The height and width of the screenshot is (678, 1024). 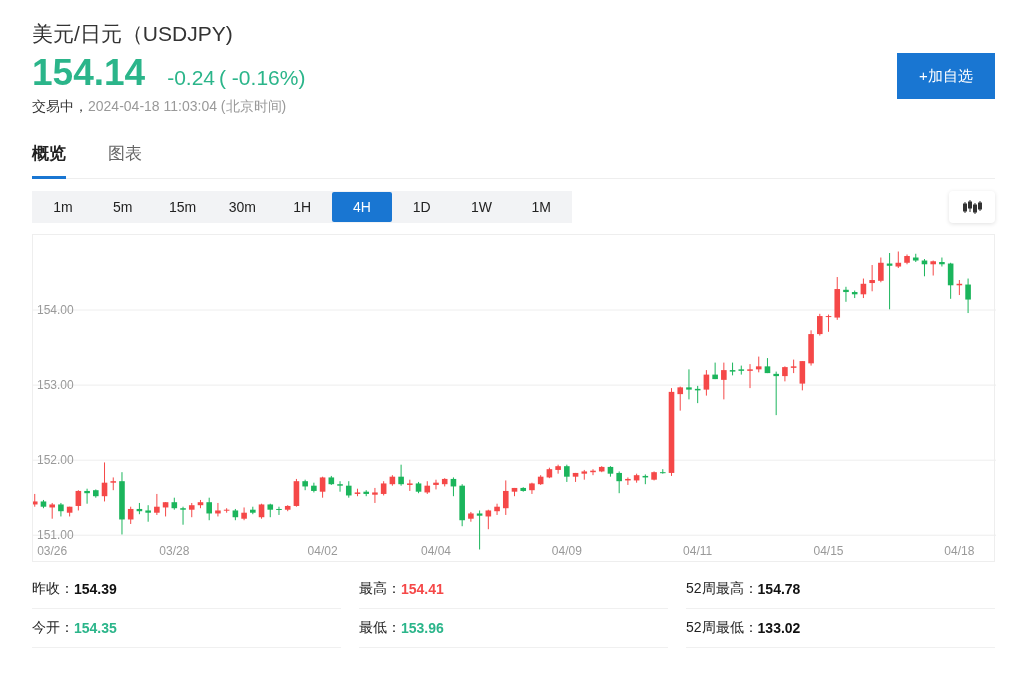 What do you see at coordinates (698, 551) in the screenshot?
I see `x-axis-label: 04/11` at bounding box center [698, 551].